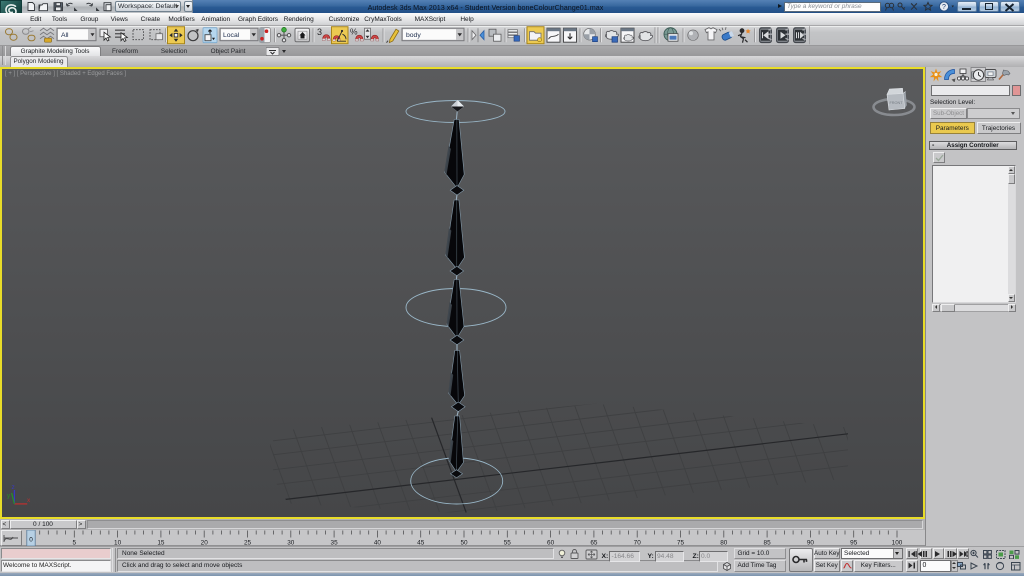  What do you see at coordinates (31, 539) in the screenshot?
I see `svg-text: 0` at bounding box center [31, 539].